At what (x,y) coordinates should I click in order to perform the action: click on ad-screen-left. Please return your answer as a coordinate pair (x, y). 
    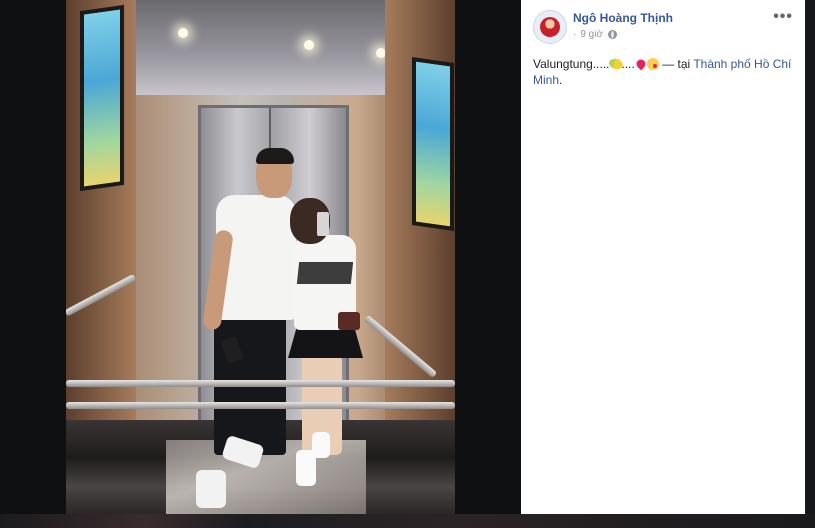
    Looking at the image, I should click on (102, 98).